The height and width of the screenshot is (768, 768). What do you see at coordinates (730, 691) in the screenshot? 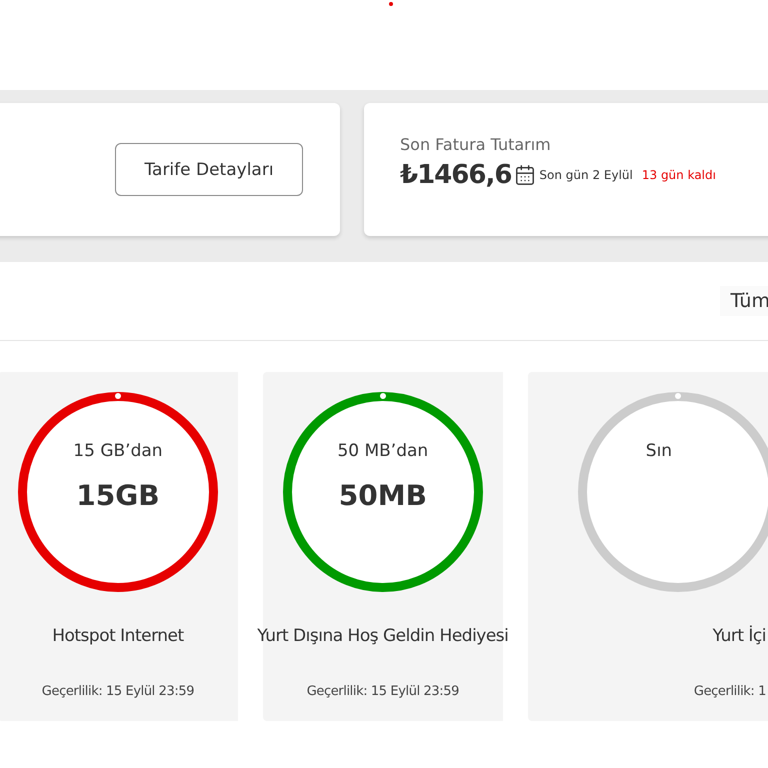
I see `package-validity: Geçerlilik: 1` at bounding box center [730, 691].